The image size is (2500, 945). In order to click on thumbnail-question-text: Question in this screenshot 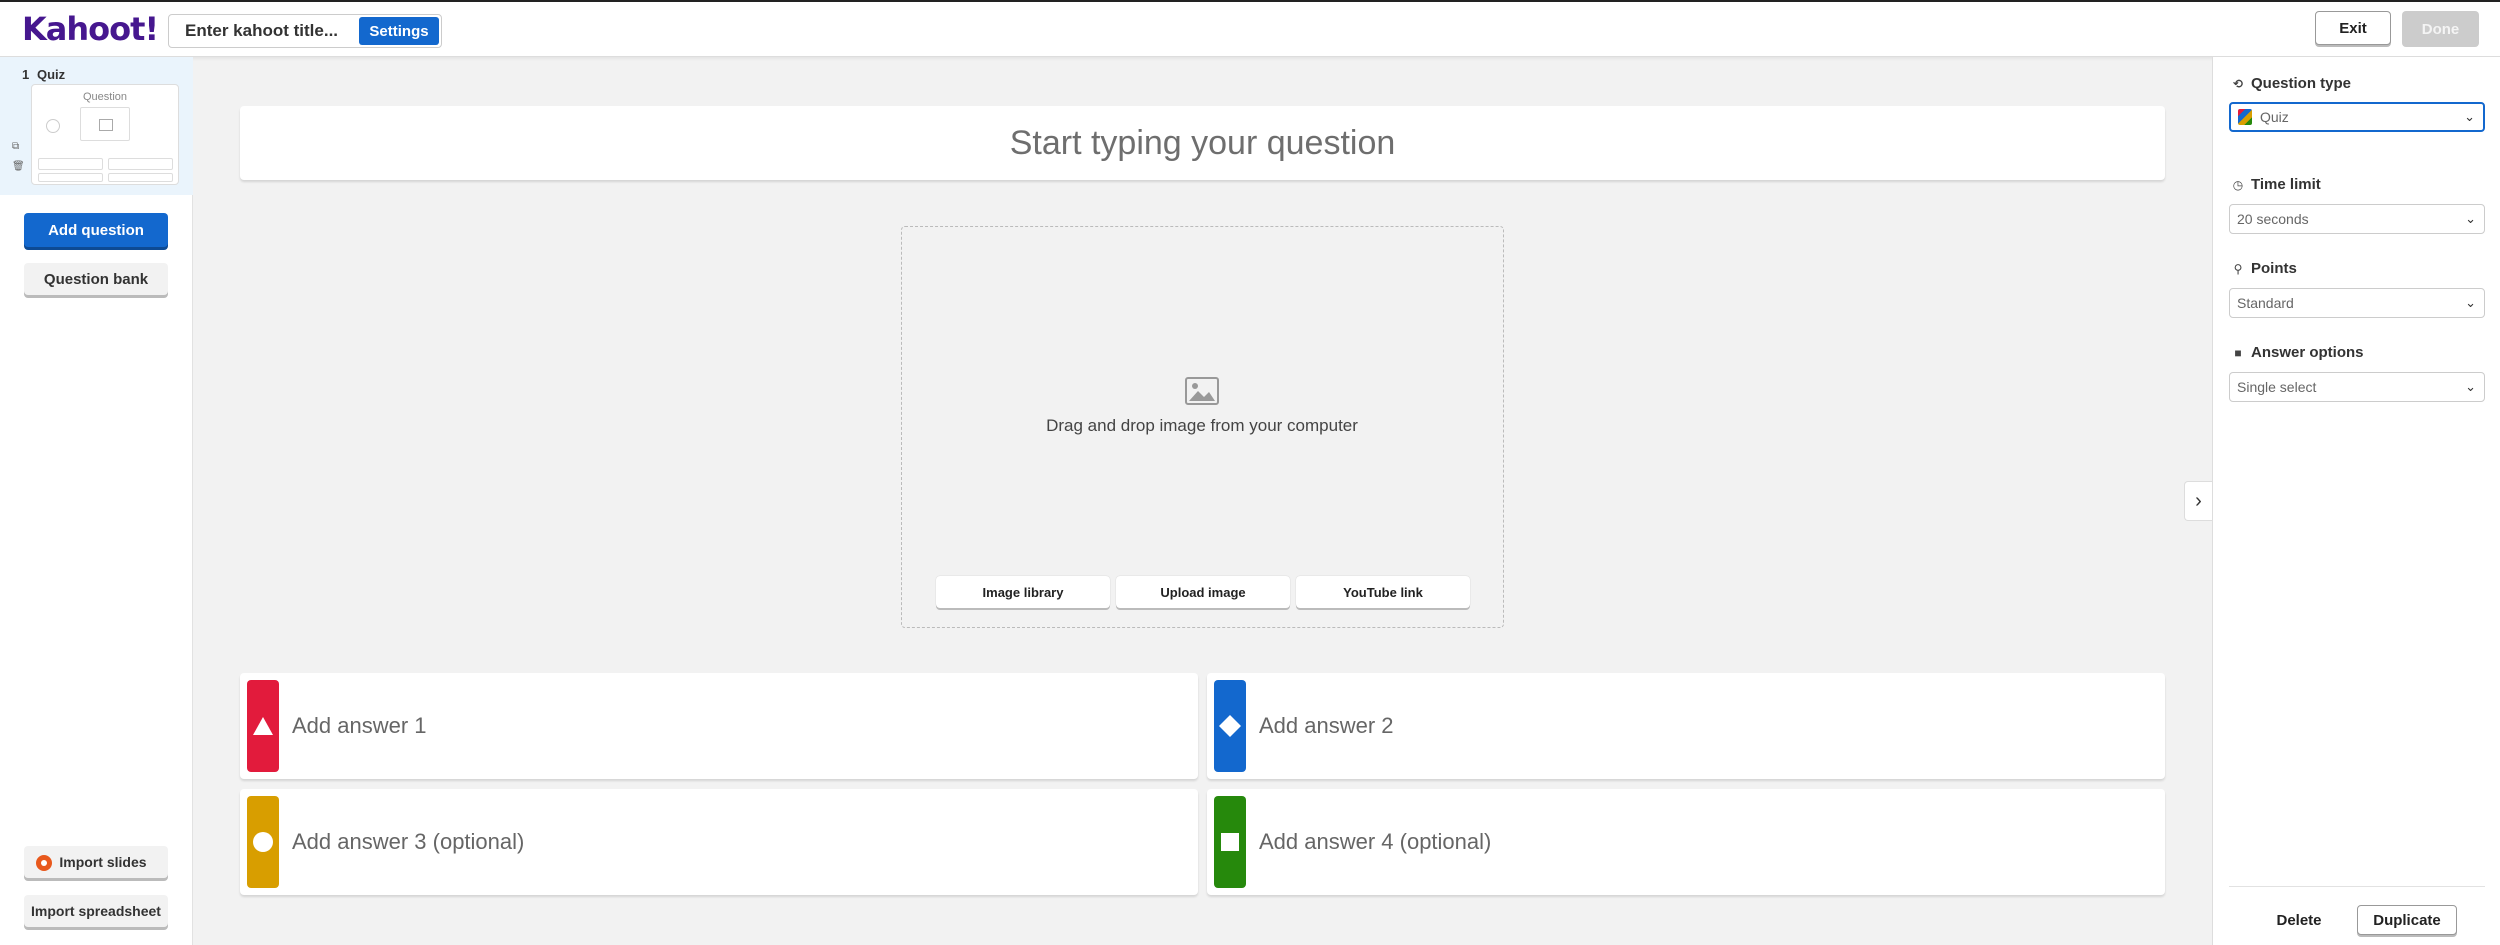, I will do `click(105, 97)`.